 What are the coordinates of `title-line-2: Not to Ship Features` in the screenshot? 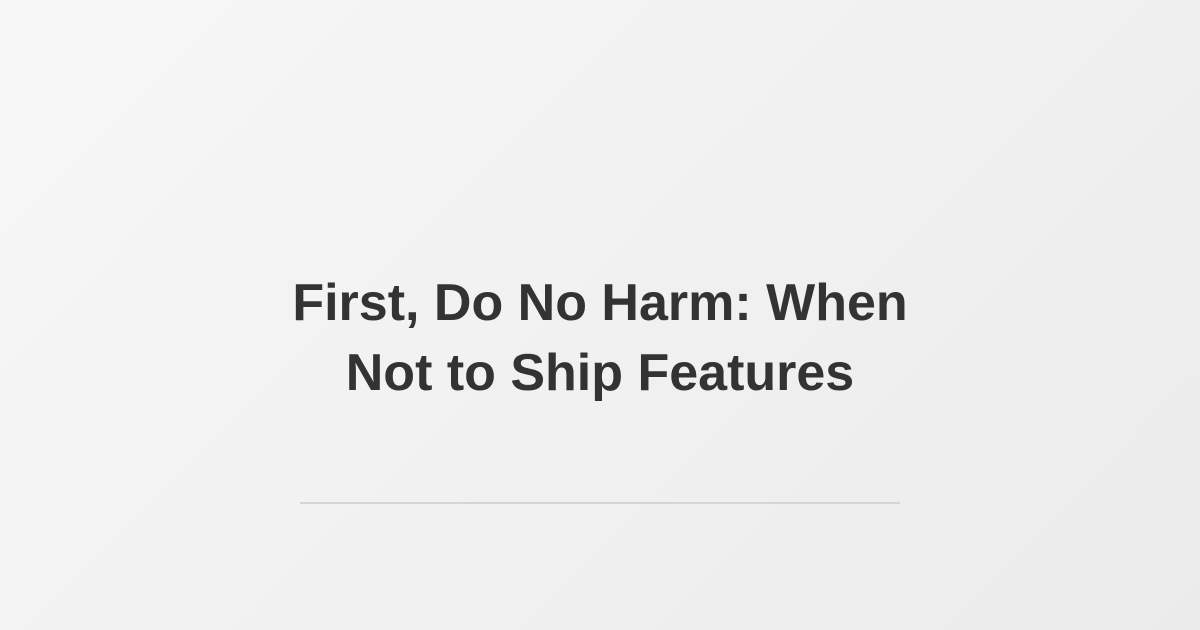 It's located at (600, 373).